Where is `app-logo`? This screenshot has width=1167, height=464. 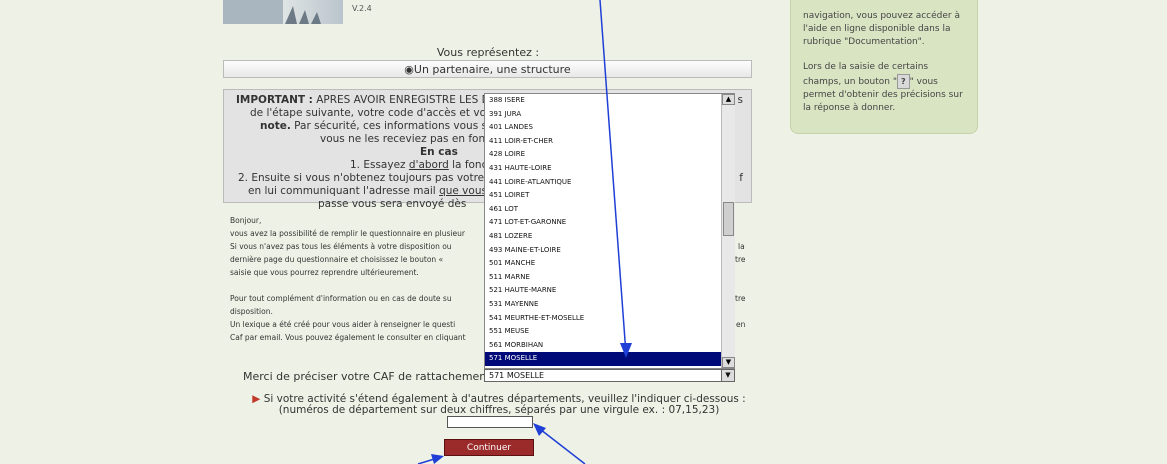 app-logo is located at coordinates (283, 12).